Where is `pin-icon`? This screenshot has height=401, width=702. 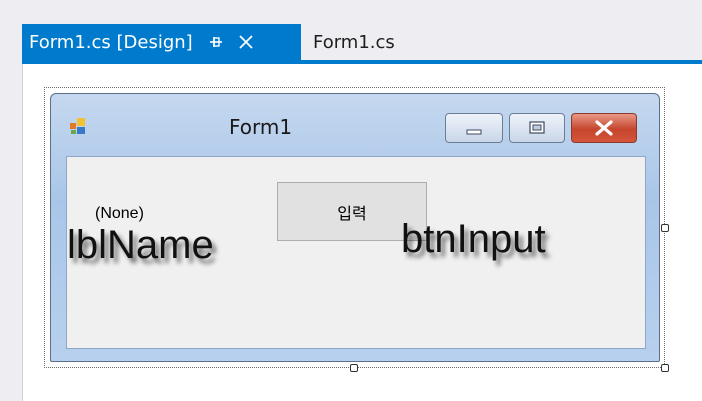
pin-icon is located at coordinates (216, 42).